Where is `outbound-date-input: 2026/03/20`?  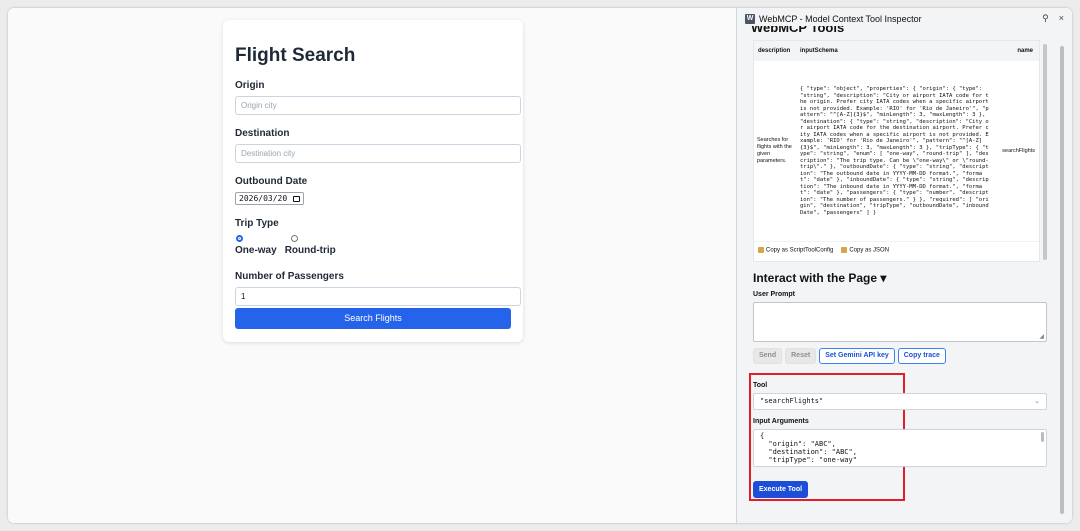 outbound-date-input: 2026/03/20 is located at coordinates (270, 198).